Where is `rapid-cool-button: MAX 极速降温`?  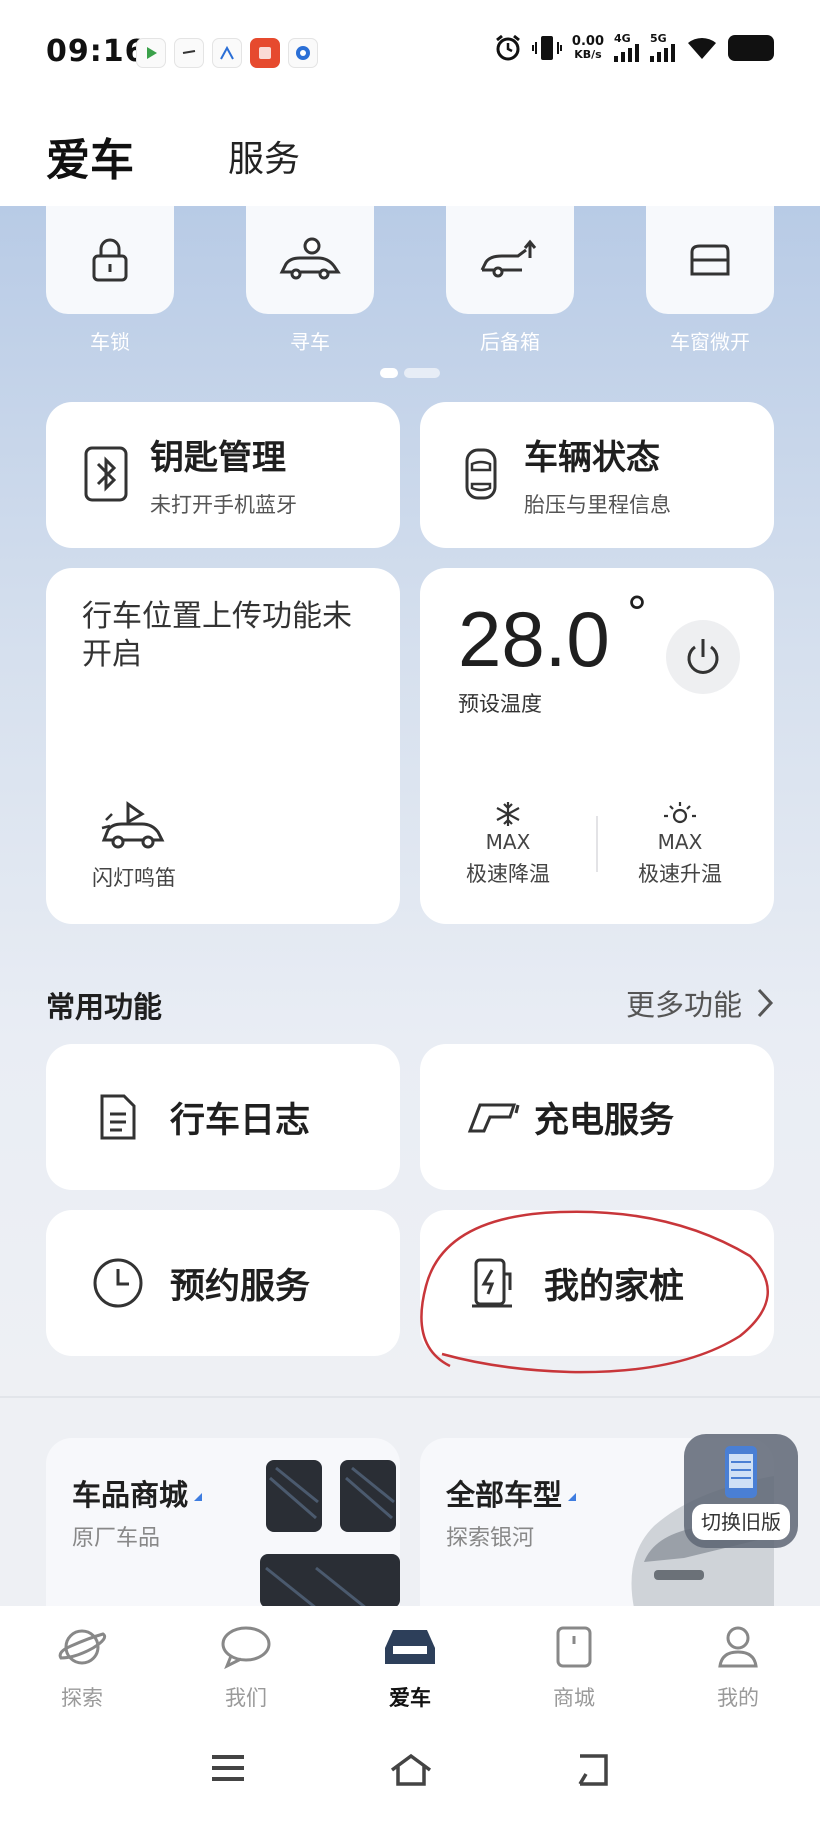
rapid-cool-button: MAX 极速降温 is located at coordinates (508, 844).